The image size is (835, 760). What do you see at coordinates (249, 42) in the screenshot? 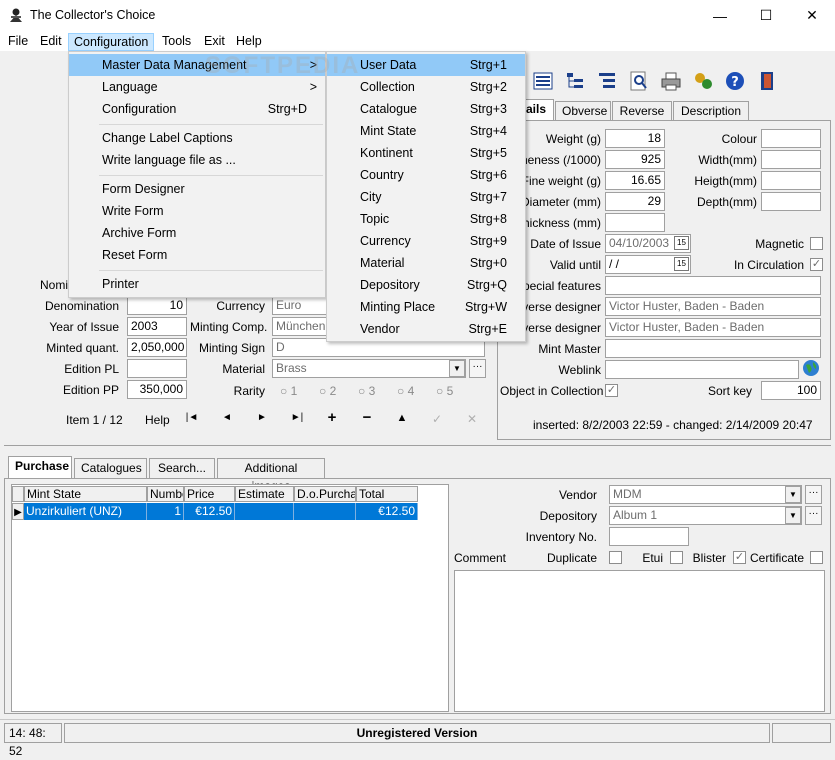
I see `menu-help: Help` at bounding box center [249, 42].